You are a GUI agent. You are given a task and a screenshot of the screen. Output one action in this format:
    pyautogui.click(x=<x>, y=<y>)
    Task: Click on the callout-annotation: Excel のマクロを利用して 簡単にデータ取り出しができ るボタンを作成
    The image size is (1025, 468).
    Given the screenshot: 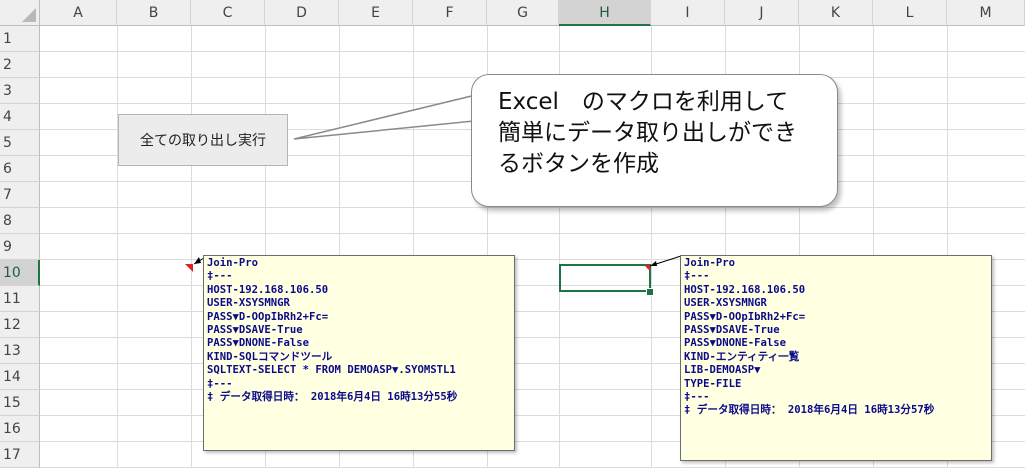 What is the action you would take?
    pyautogui.click(x=654, y=140)
    